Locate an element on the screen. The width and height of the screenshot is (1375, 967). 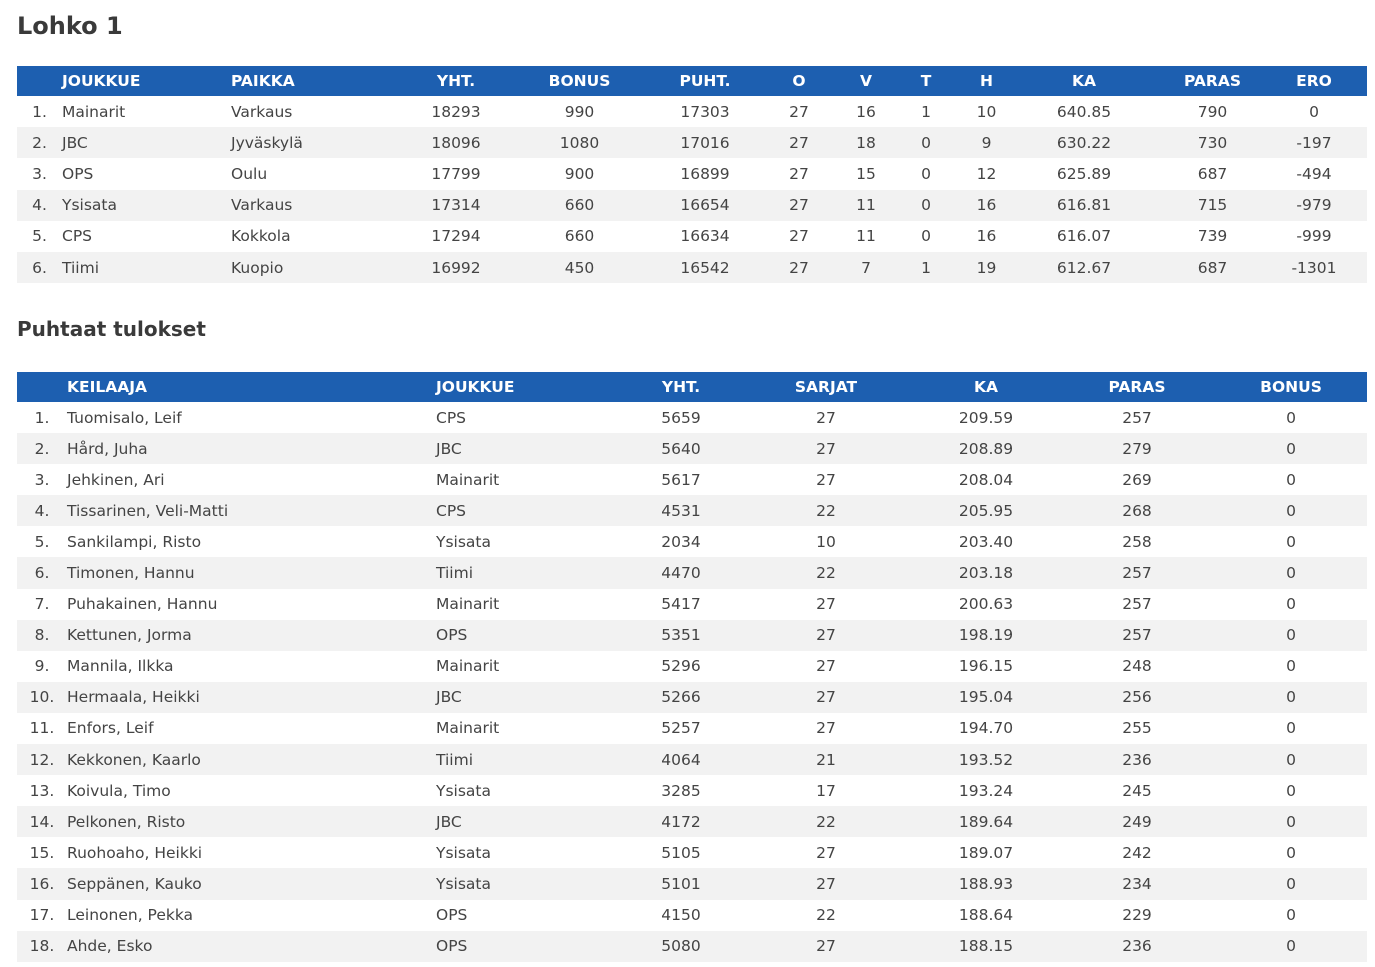
ka-cell: 189.64 is located at coordinates (986, 821).